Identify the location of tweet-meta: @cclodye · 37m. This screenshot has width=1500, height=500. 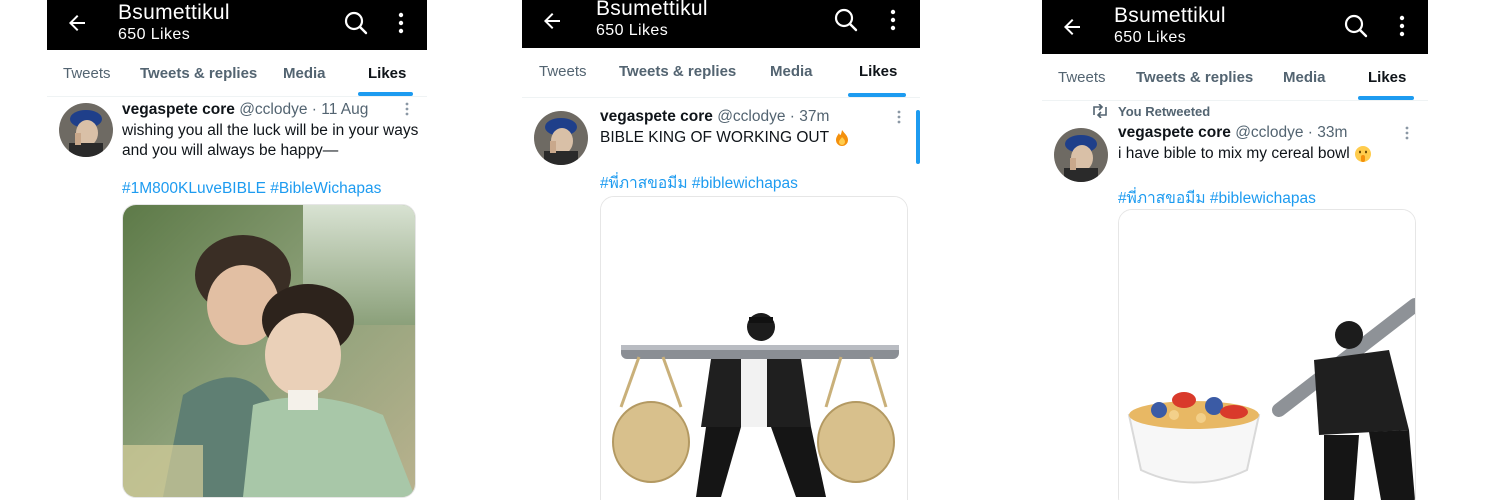
(773, 116).